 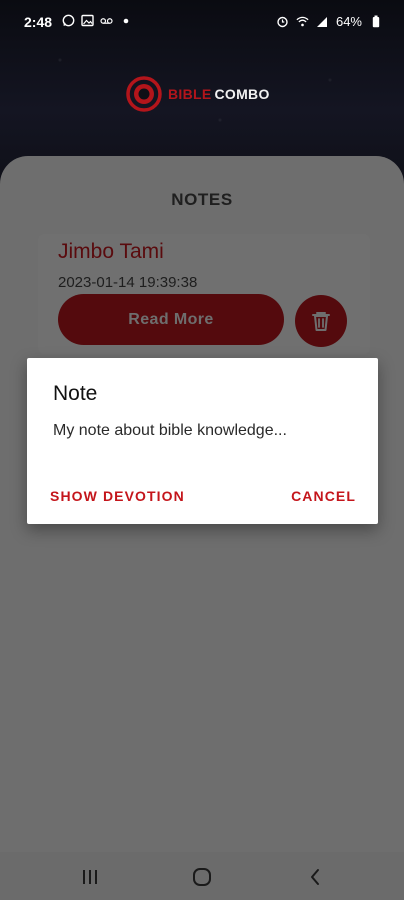 I want to click on system-status-icons: 64%, so click(x=329, y=21).